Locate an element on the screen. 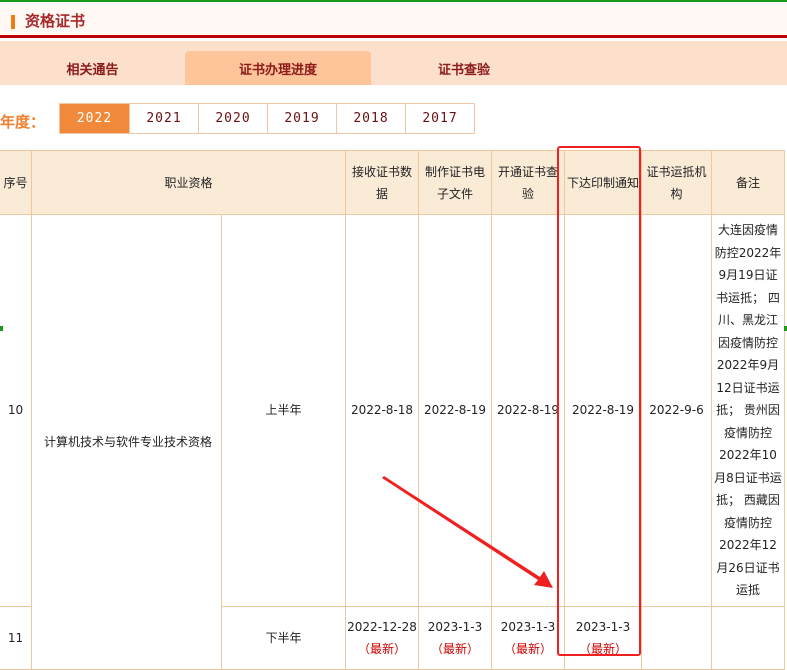 The width and height of the screenshot is (787, 670). year-selector: 2022 2021 2020 2019 2018 2017 is located at coordinates (267, 118).